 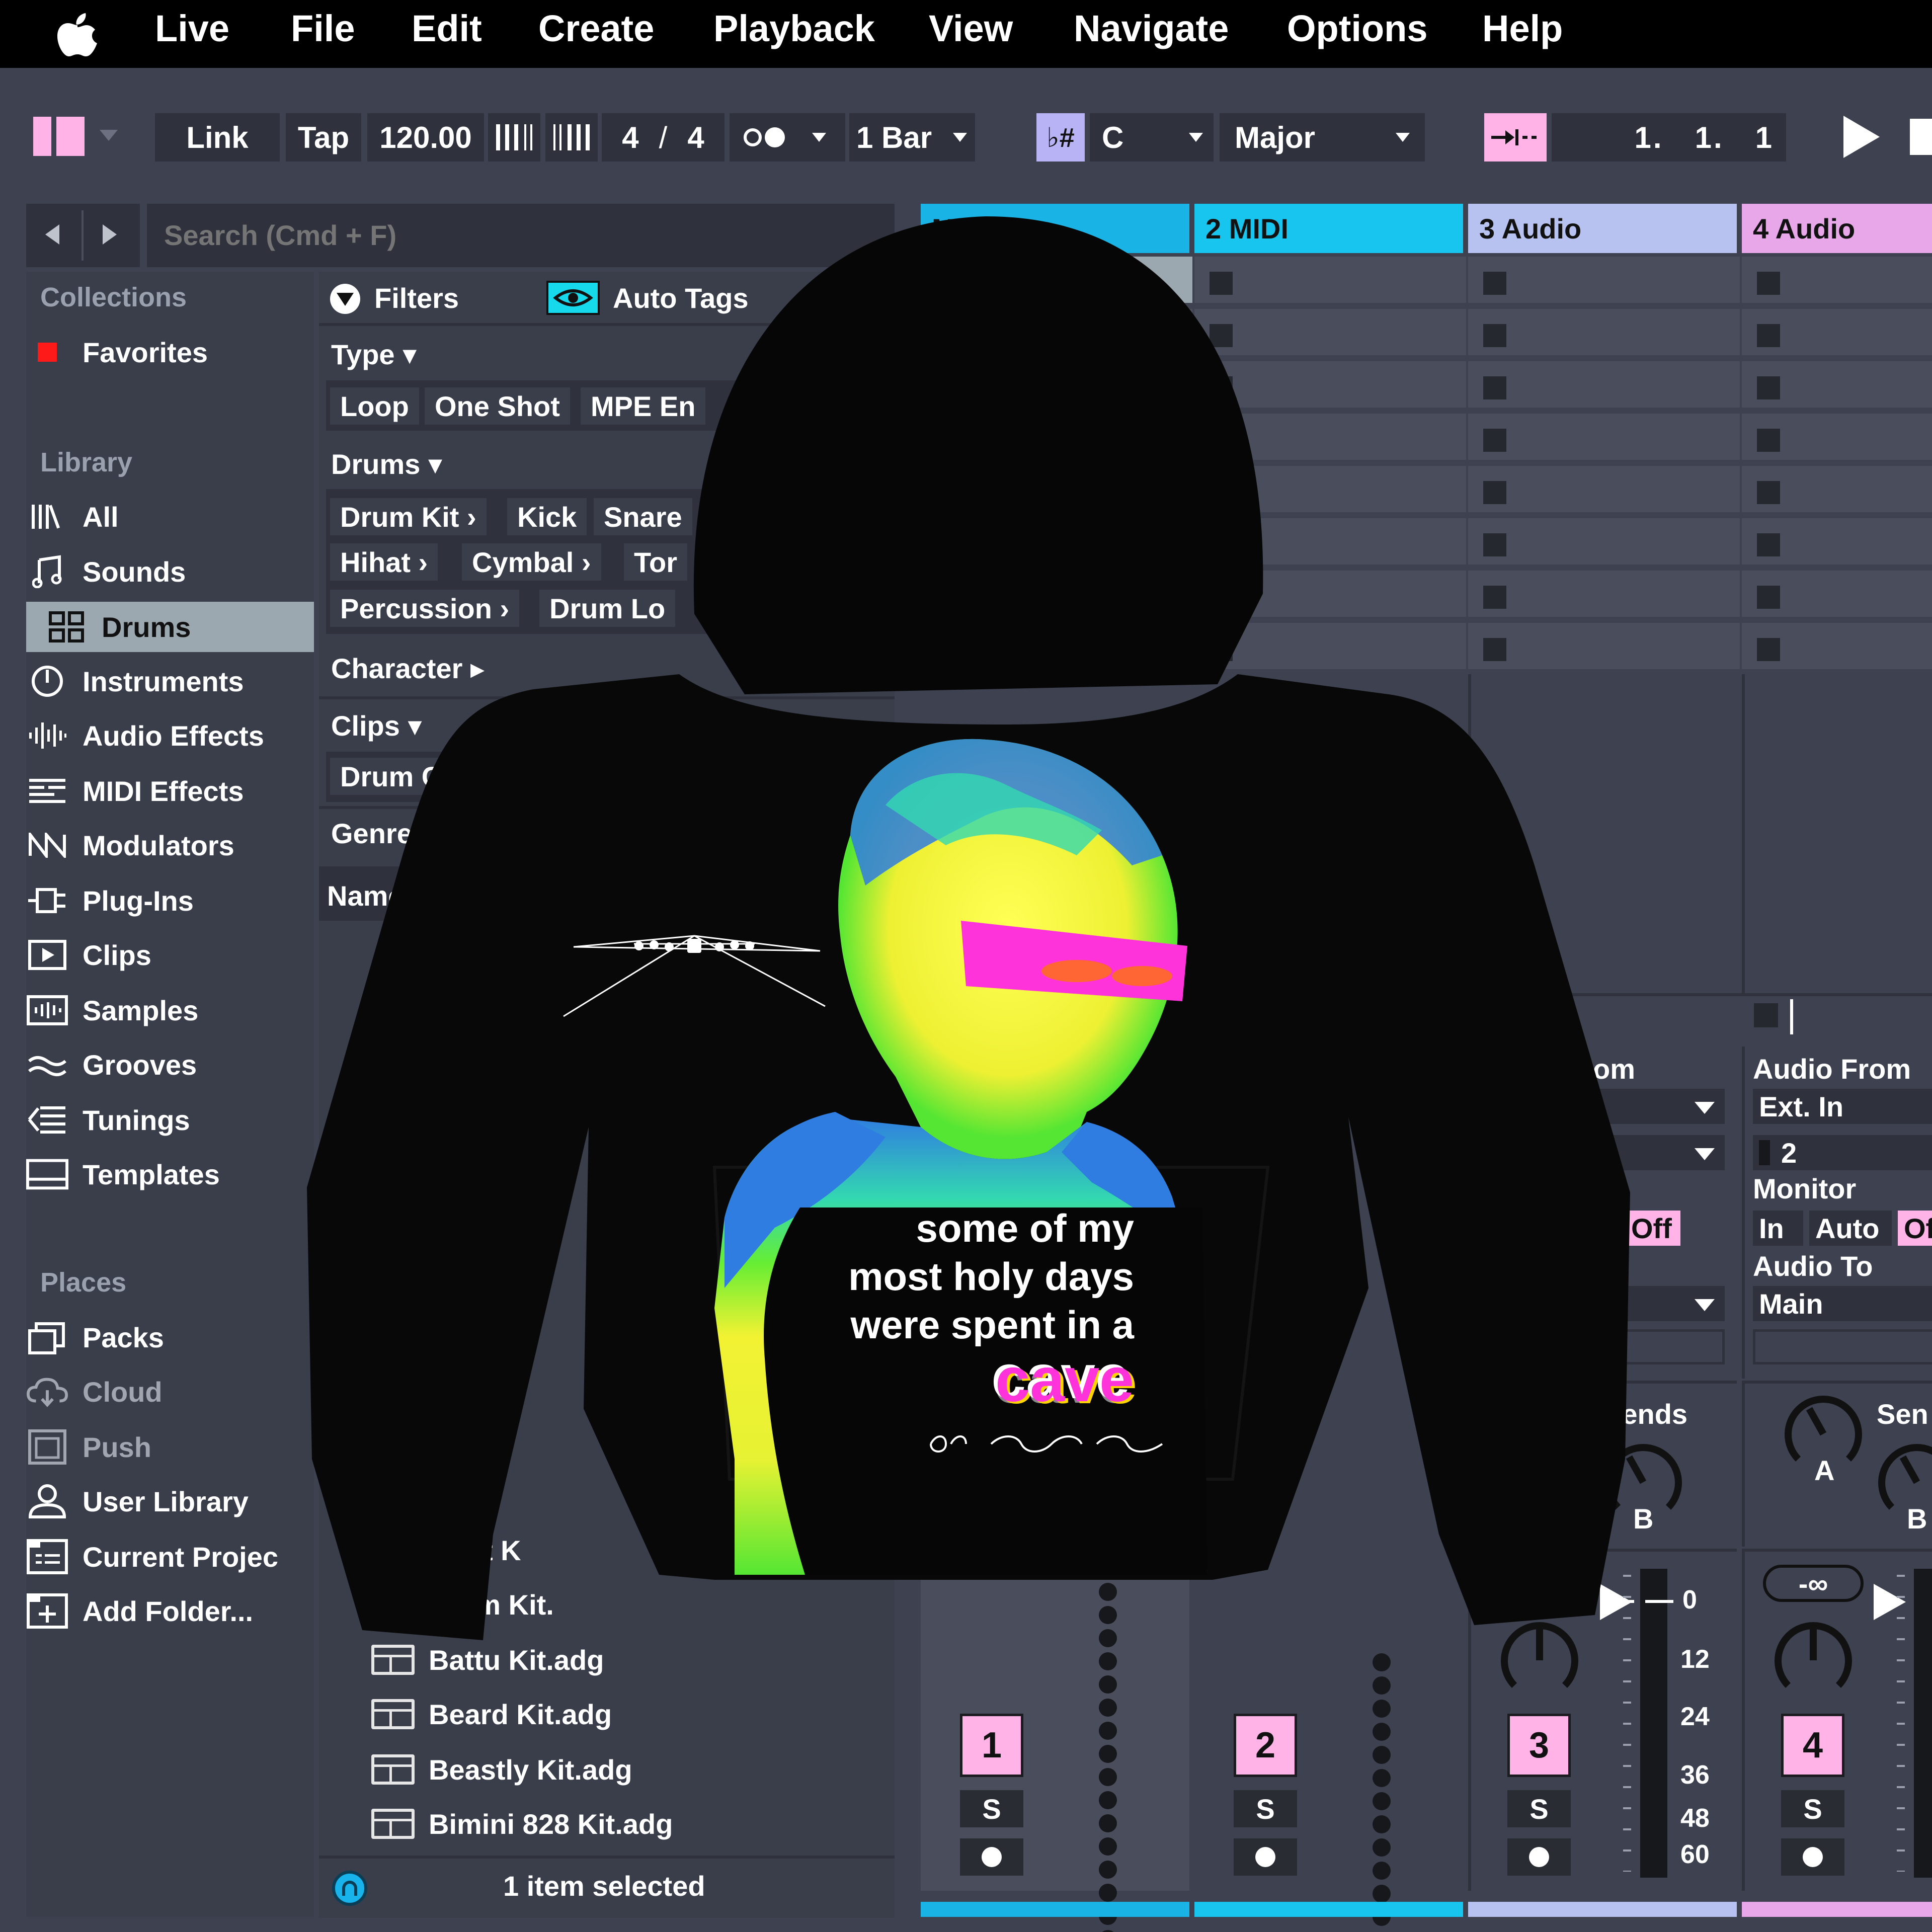 I want to click on menu-create: Create, so click(x=596, y=28).